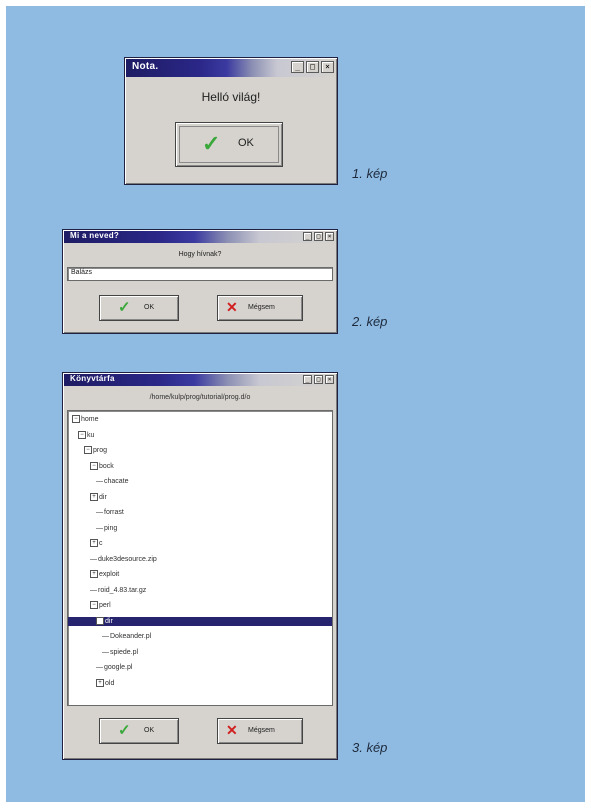 The height and width of the screenshot is (808, 591). I want to click on tree-node: − prog, so click(95, 450).